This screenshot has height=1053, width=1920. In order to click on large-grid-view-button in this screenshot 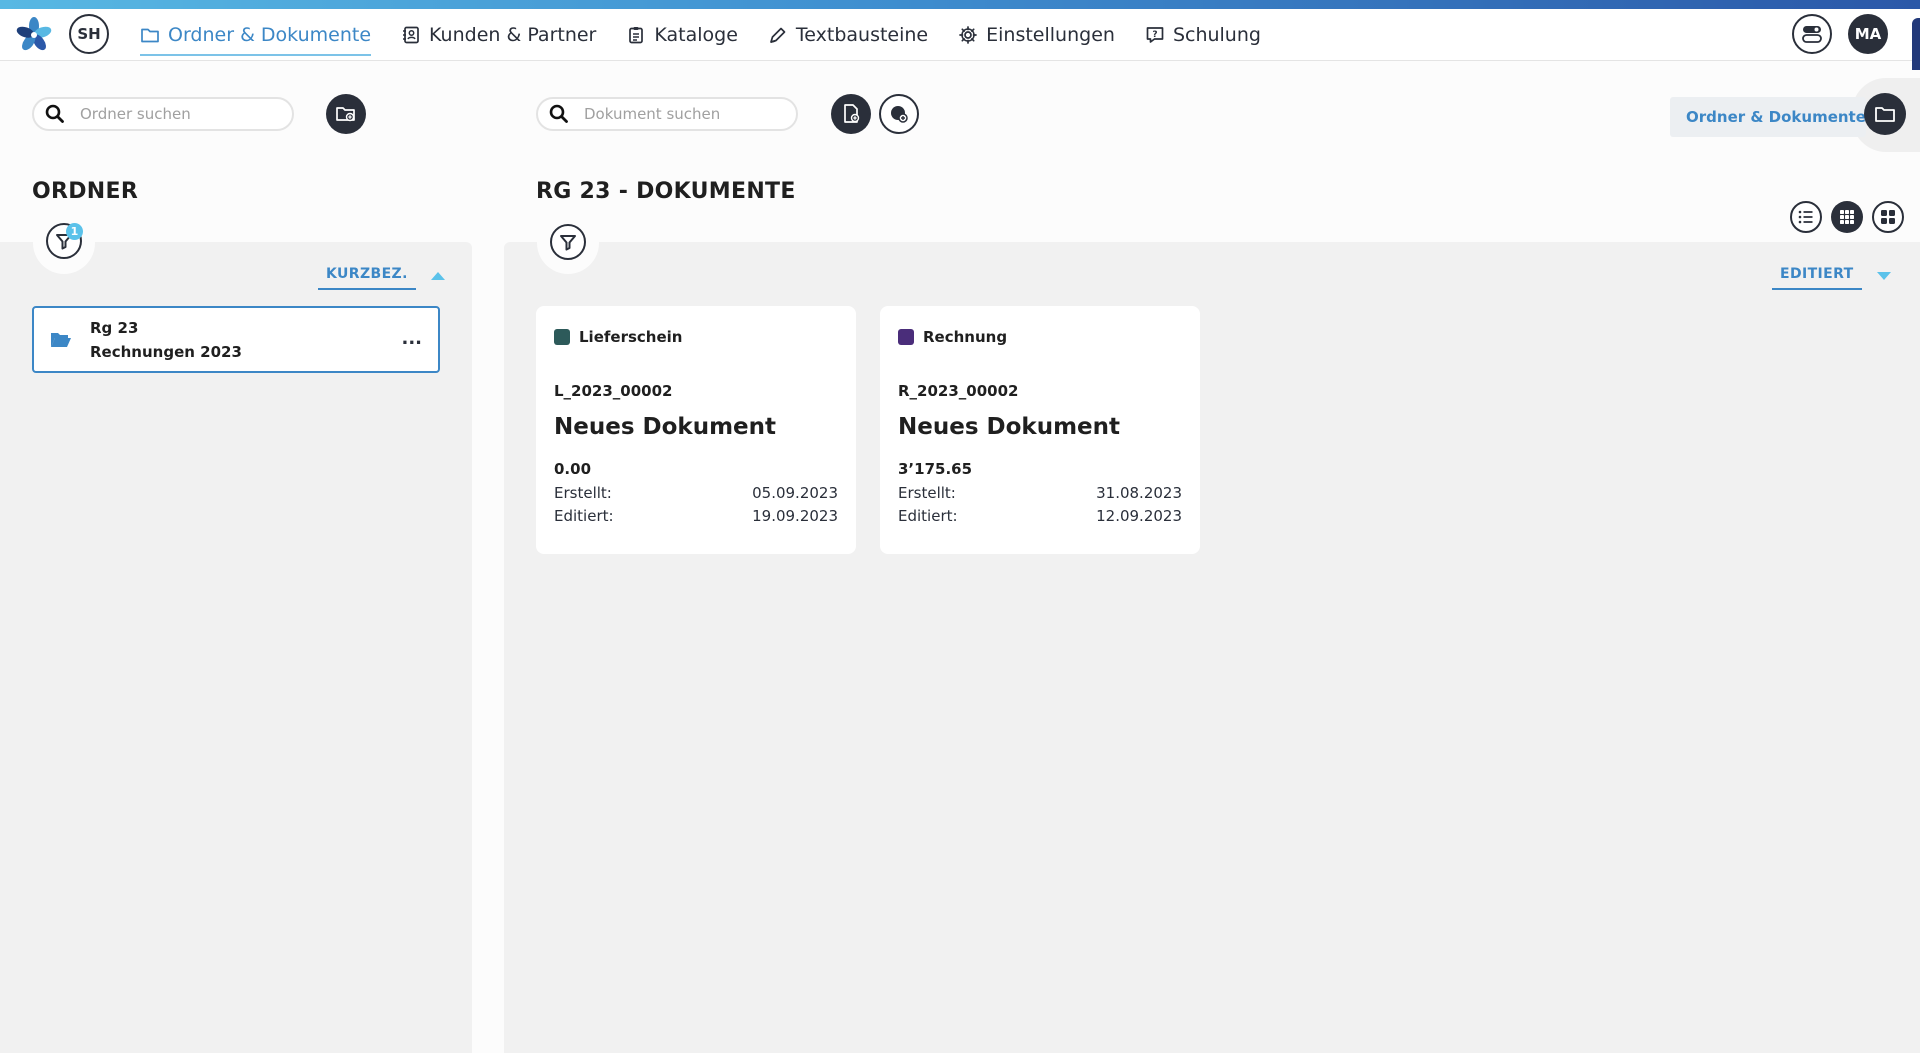, I will do `click(1888, 217)`.